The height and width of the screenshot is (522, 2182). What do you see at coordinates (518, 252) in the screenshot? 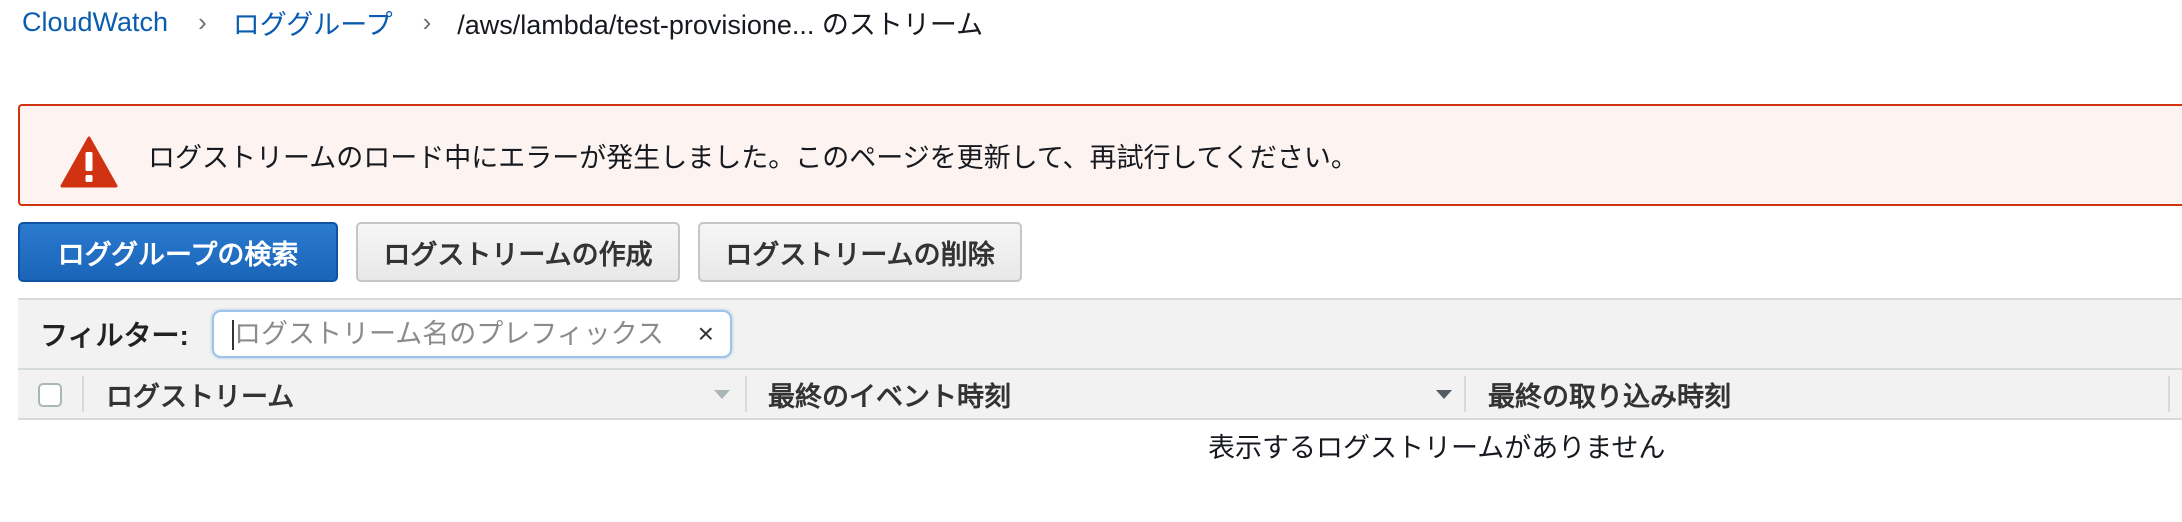
I see `create-log-stream-button: ログストリームの作成` at bounding box center [518, 252].